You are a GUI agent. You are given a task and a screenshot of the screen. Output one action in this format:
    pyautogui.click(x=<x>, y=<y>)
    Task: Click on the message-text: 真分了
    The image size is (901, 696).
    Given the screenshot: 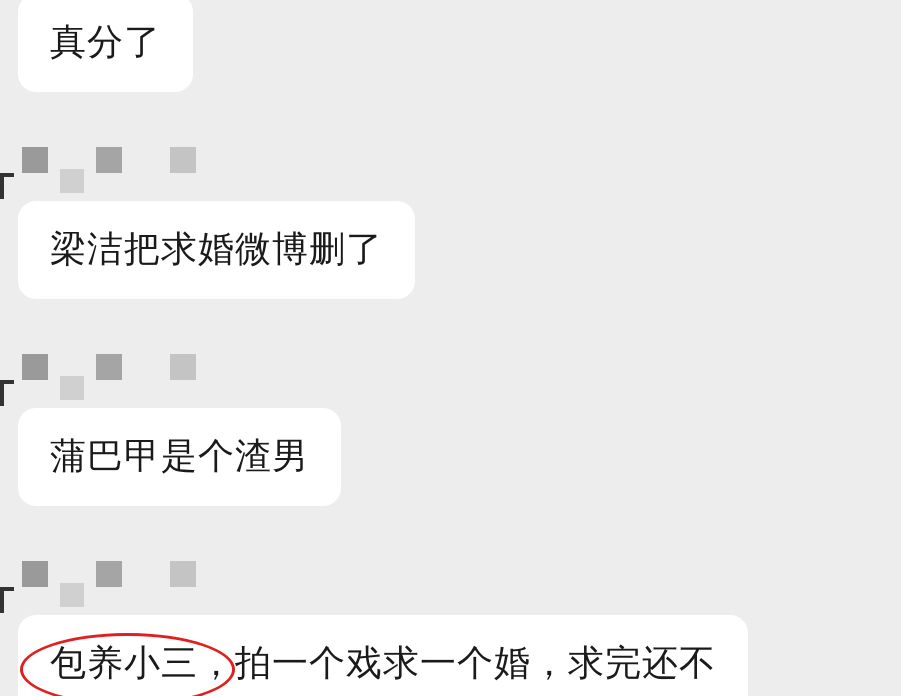 What is the action you would take?
    pyautogui.click(x=105, y=43)
    